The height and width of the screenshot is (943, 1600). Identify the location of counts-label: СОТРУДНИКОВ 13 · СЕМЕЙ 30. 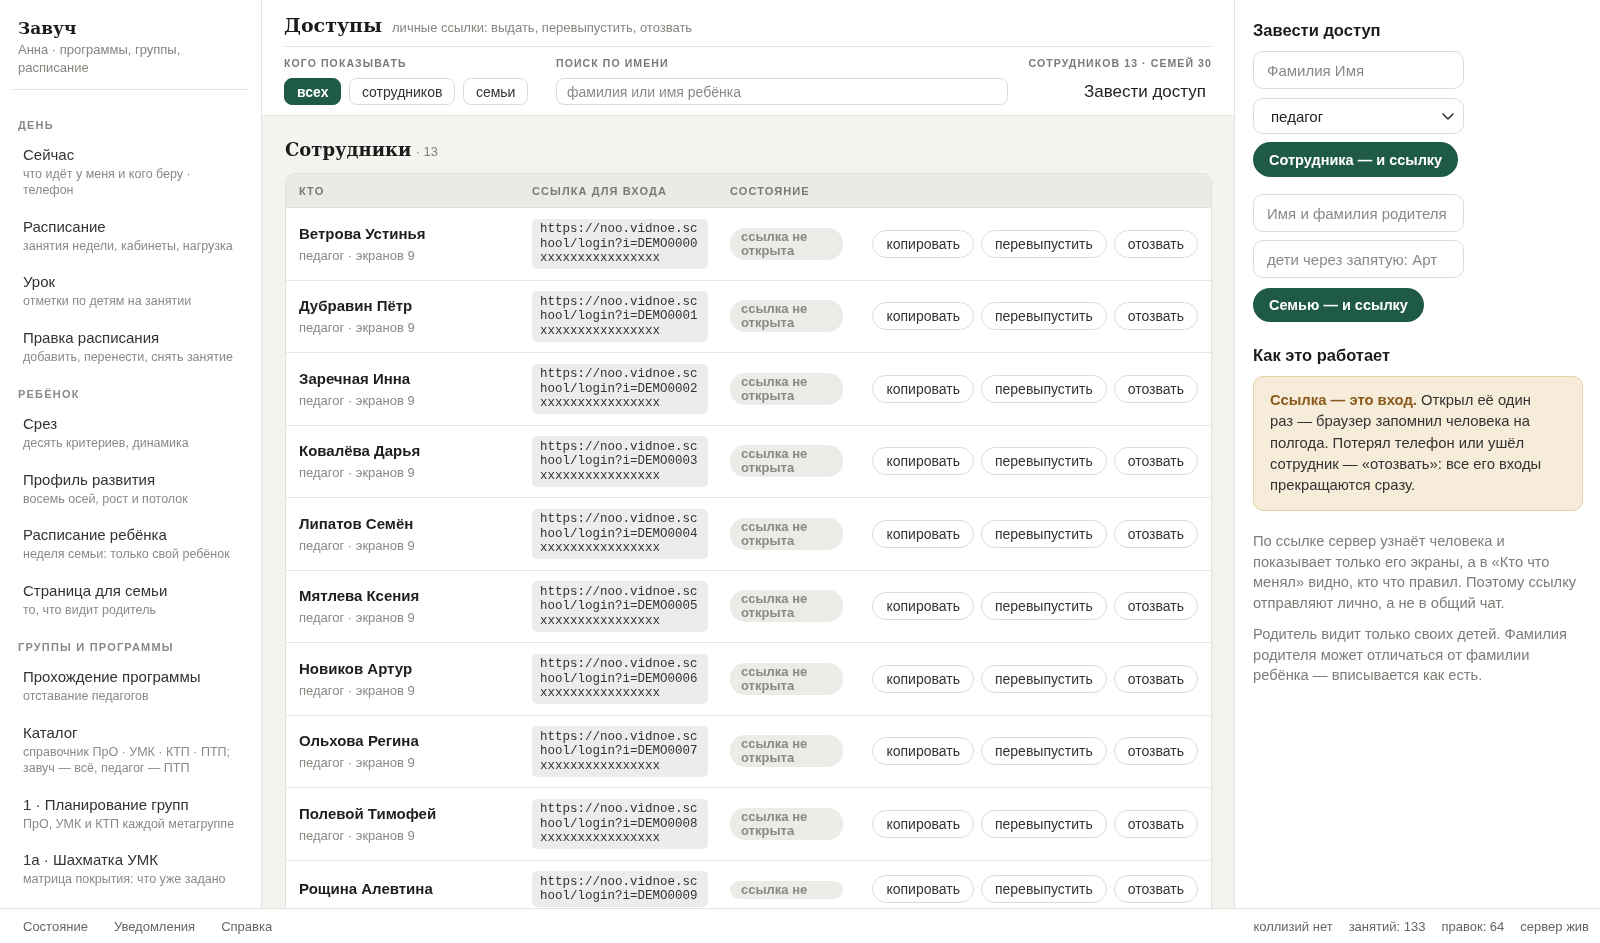
(1120, 63).